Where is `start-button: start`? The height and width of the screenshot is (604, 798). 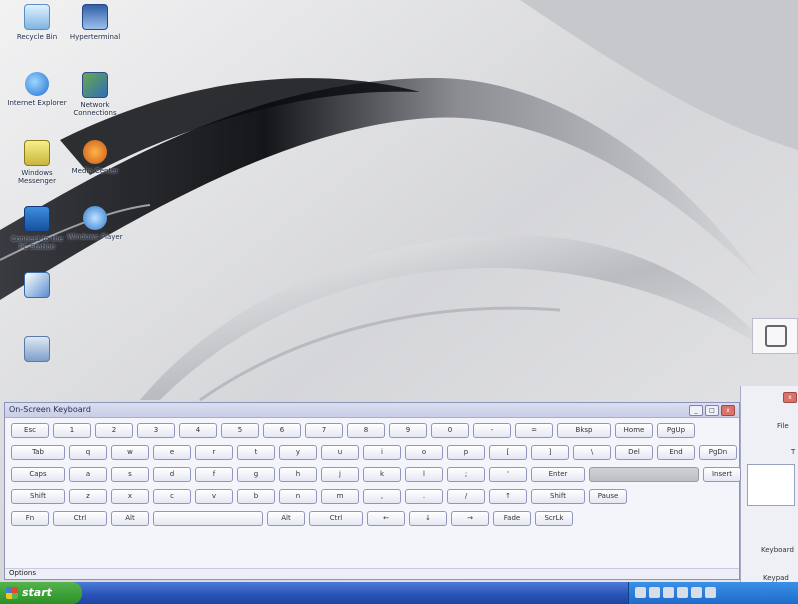 start-button: start is located at coordinates (41, 593).